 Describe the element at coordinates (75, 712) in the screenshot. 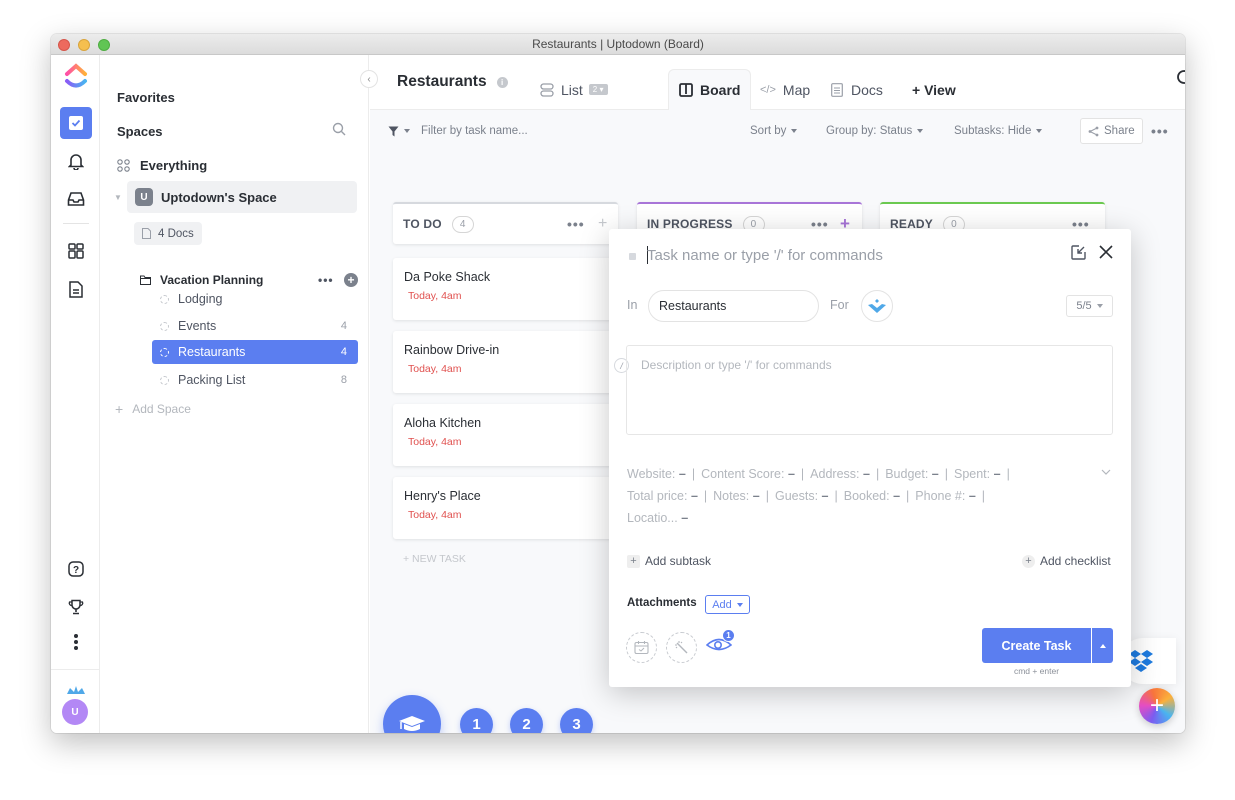

I see `user-avatar: U` at that location.